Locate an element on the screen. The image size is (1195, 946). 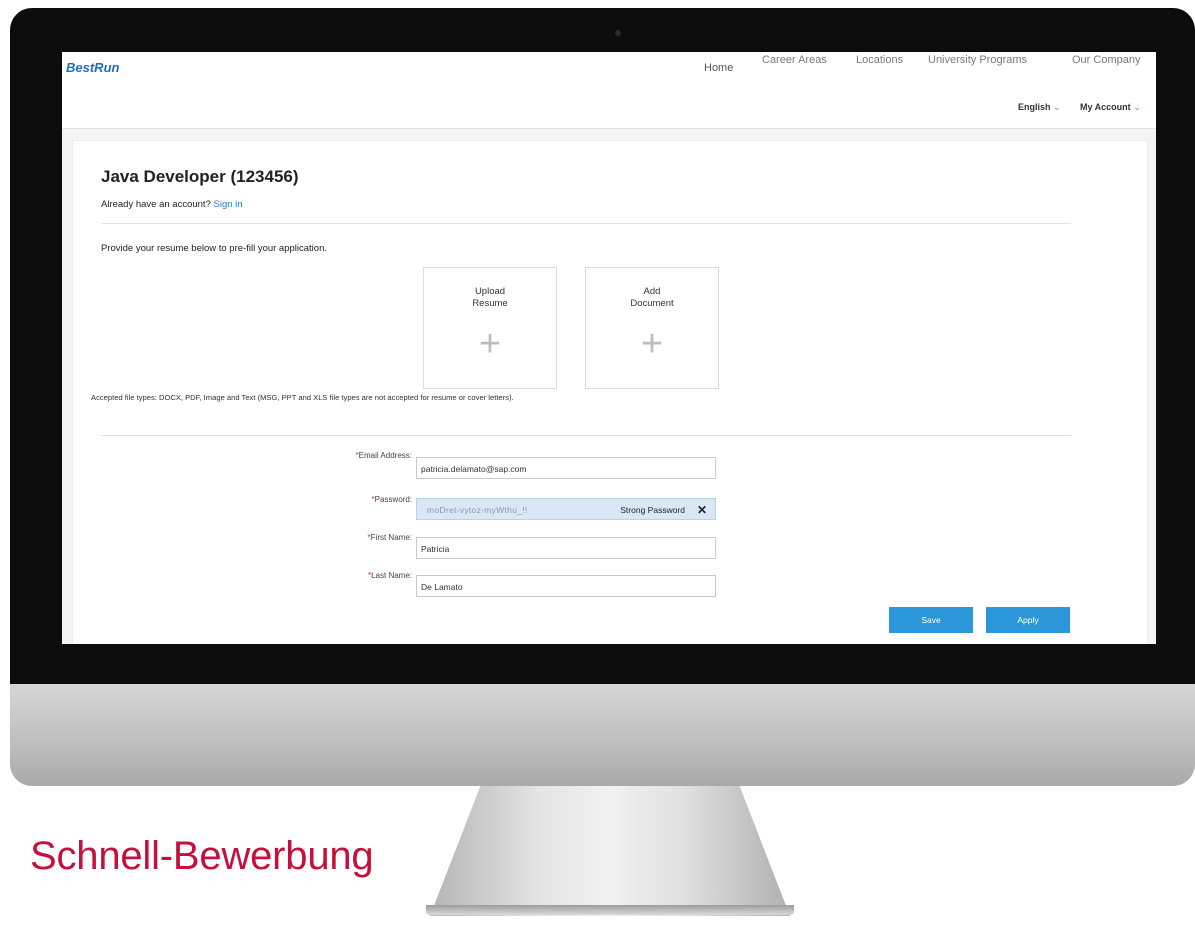
first-name-field: Patricia is located at coordinates (566, 548).